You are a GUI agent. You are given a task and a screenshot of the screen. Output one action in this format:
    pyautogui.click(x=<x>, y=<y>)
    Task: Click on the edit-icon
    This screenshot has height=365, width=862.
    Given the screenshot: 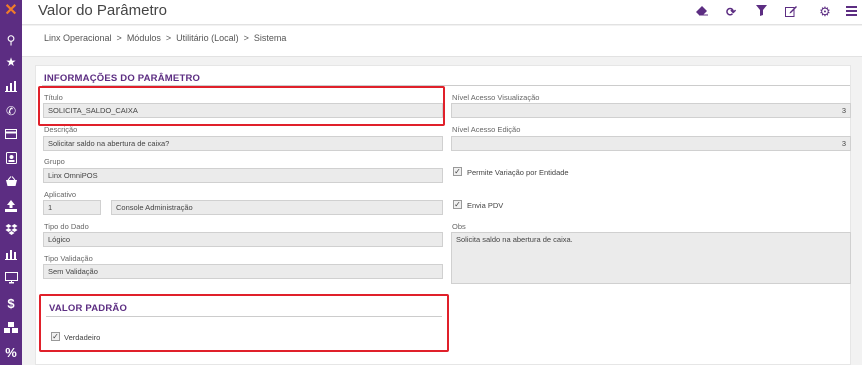 What is the action you would take?
    pyautogui.click(x=791, y=12)
    